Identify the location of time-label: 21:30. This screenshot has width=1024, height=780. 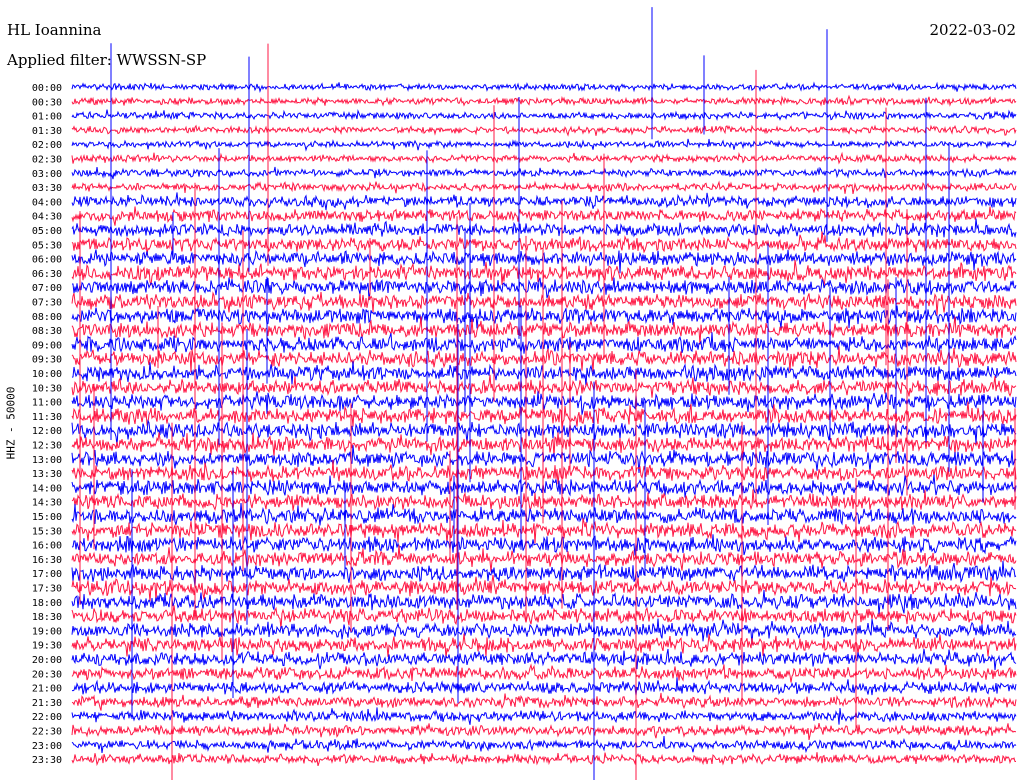
(47, 703).